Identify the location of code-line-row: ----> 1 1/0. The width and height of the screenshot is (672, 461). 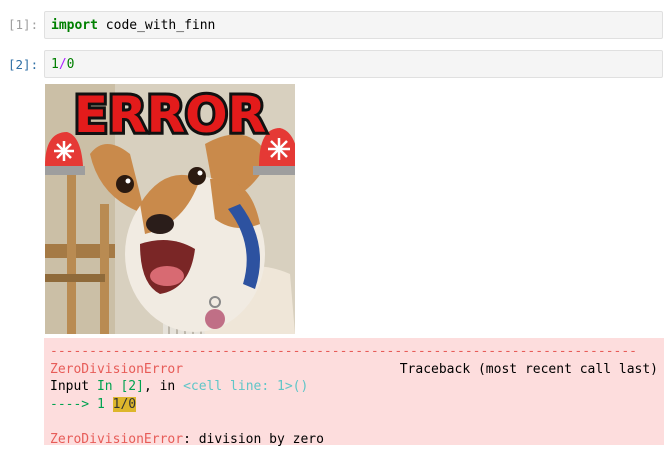
(354, 405).